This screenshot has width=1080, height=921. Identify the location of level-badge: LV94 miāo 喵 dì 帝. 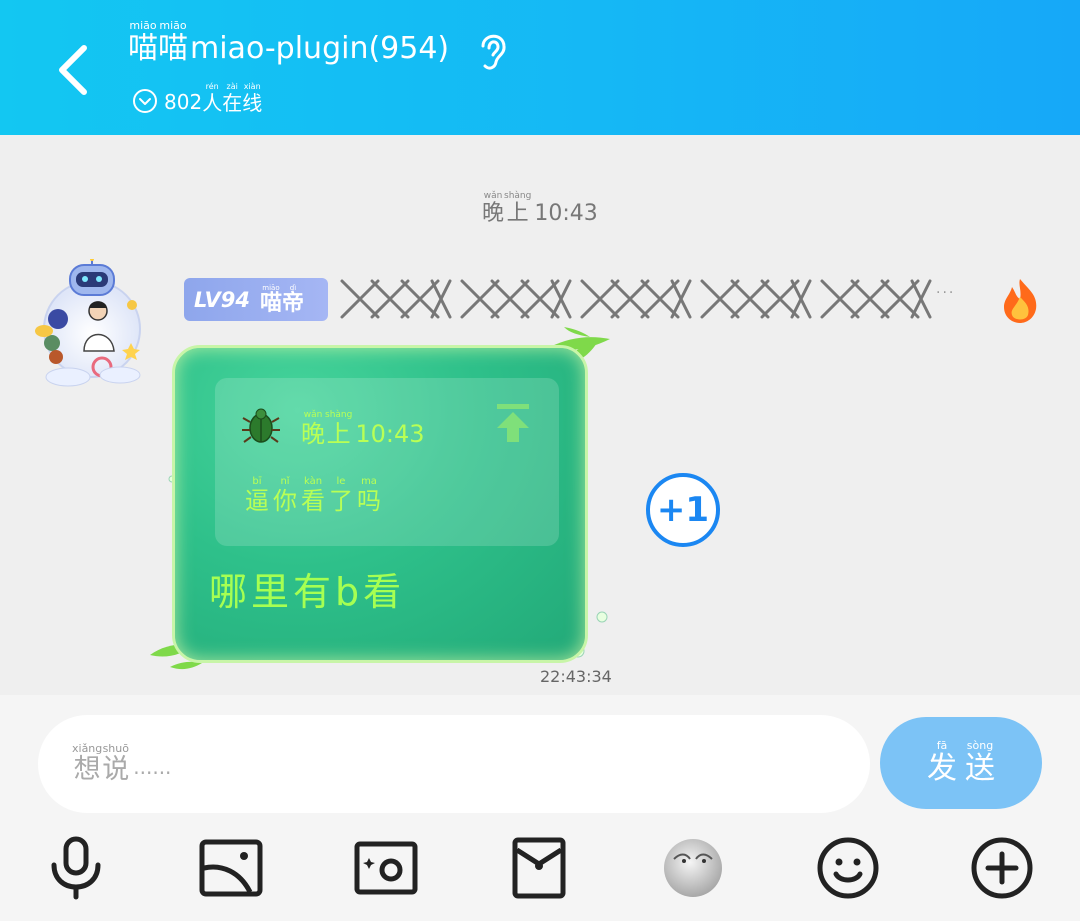
(256, 299).